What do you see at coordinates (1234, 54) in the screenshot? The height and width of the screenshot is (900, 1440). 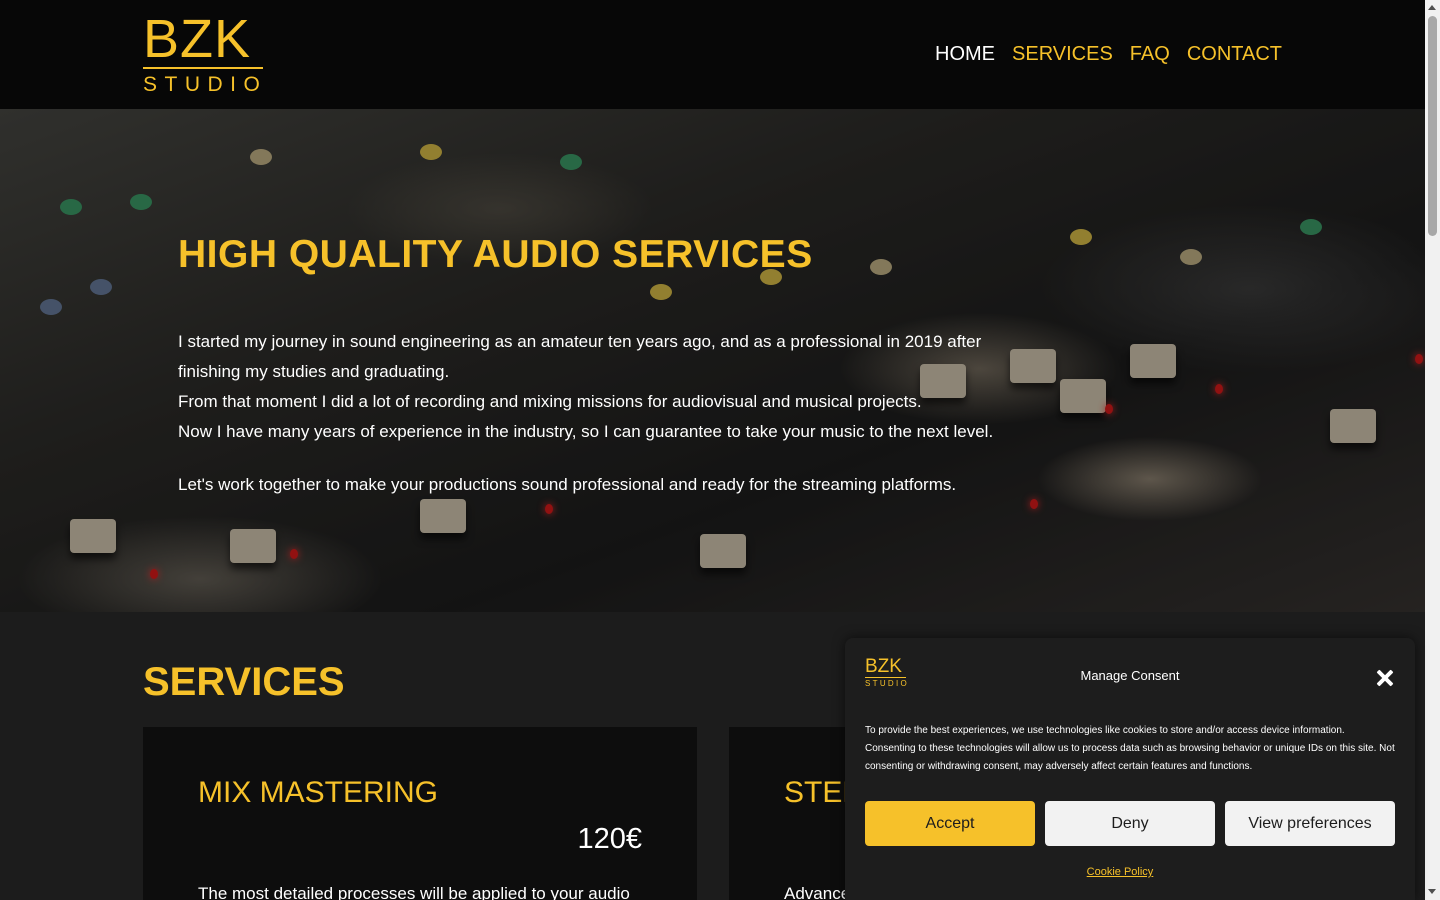 I see `nav-contact: CONTACT` at bounding box center [1234, 54].